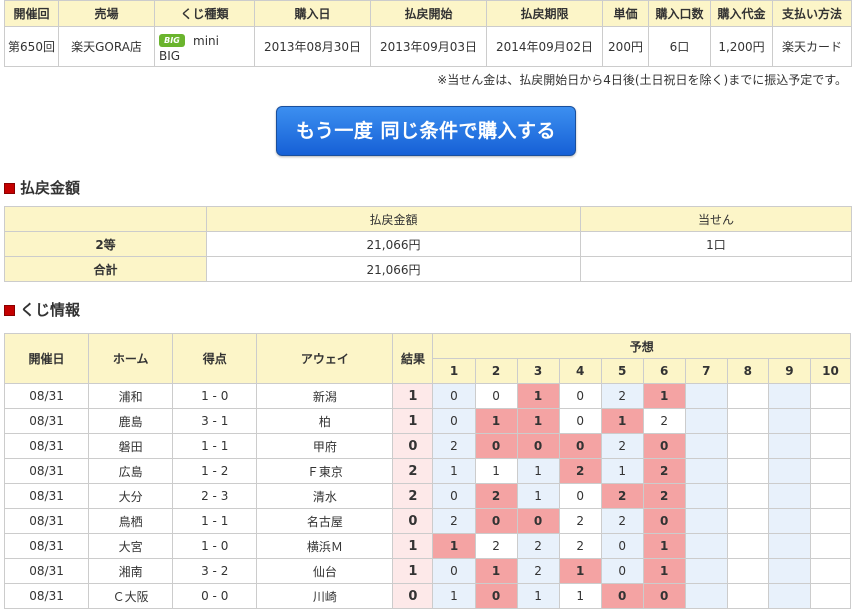 This screenshot has width=853, height=611. Describe the element at coordinates (204, 13) in the screenshot. I see `col-header-kuji-type: くじ種類` at that location.